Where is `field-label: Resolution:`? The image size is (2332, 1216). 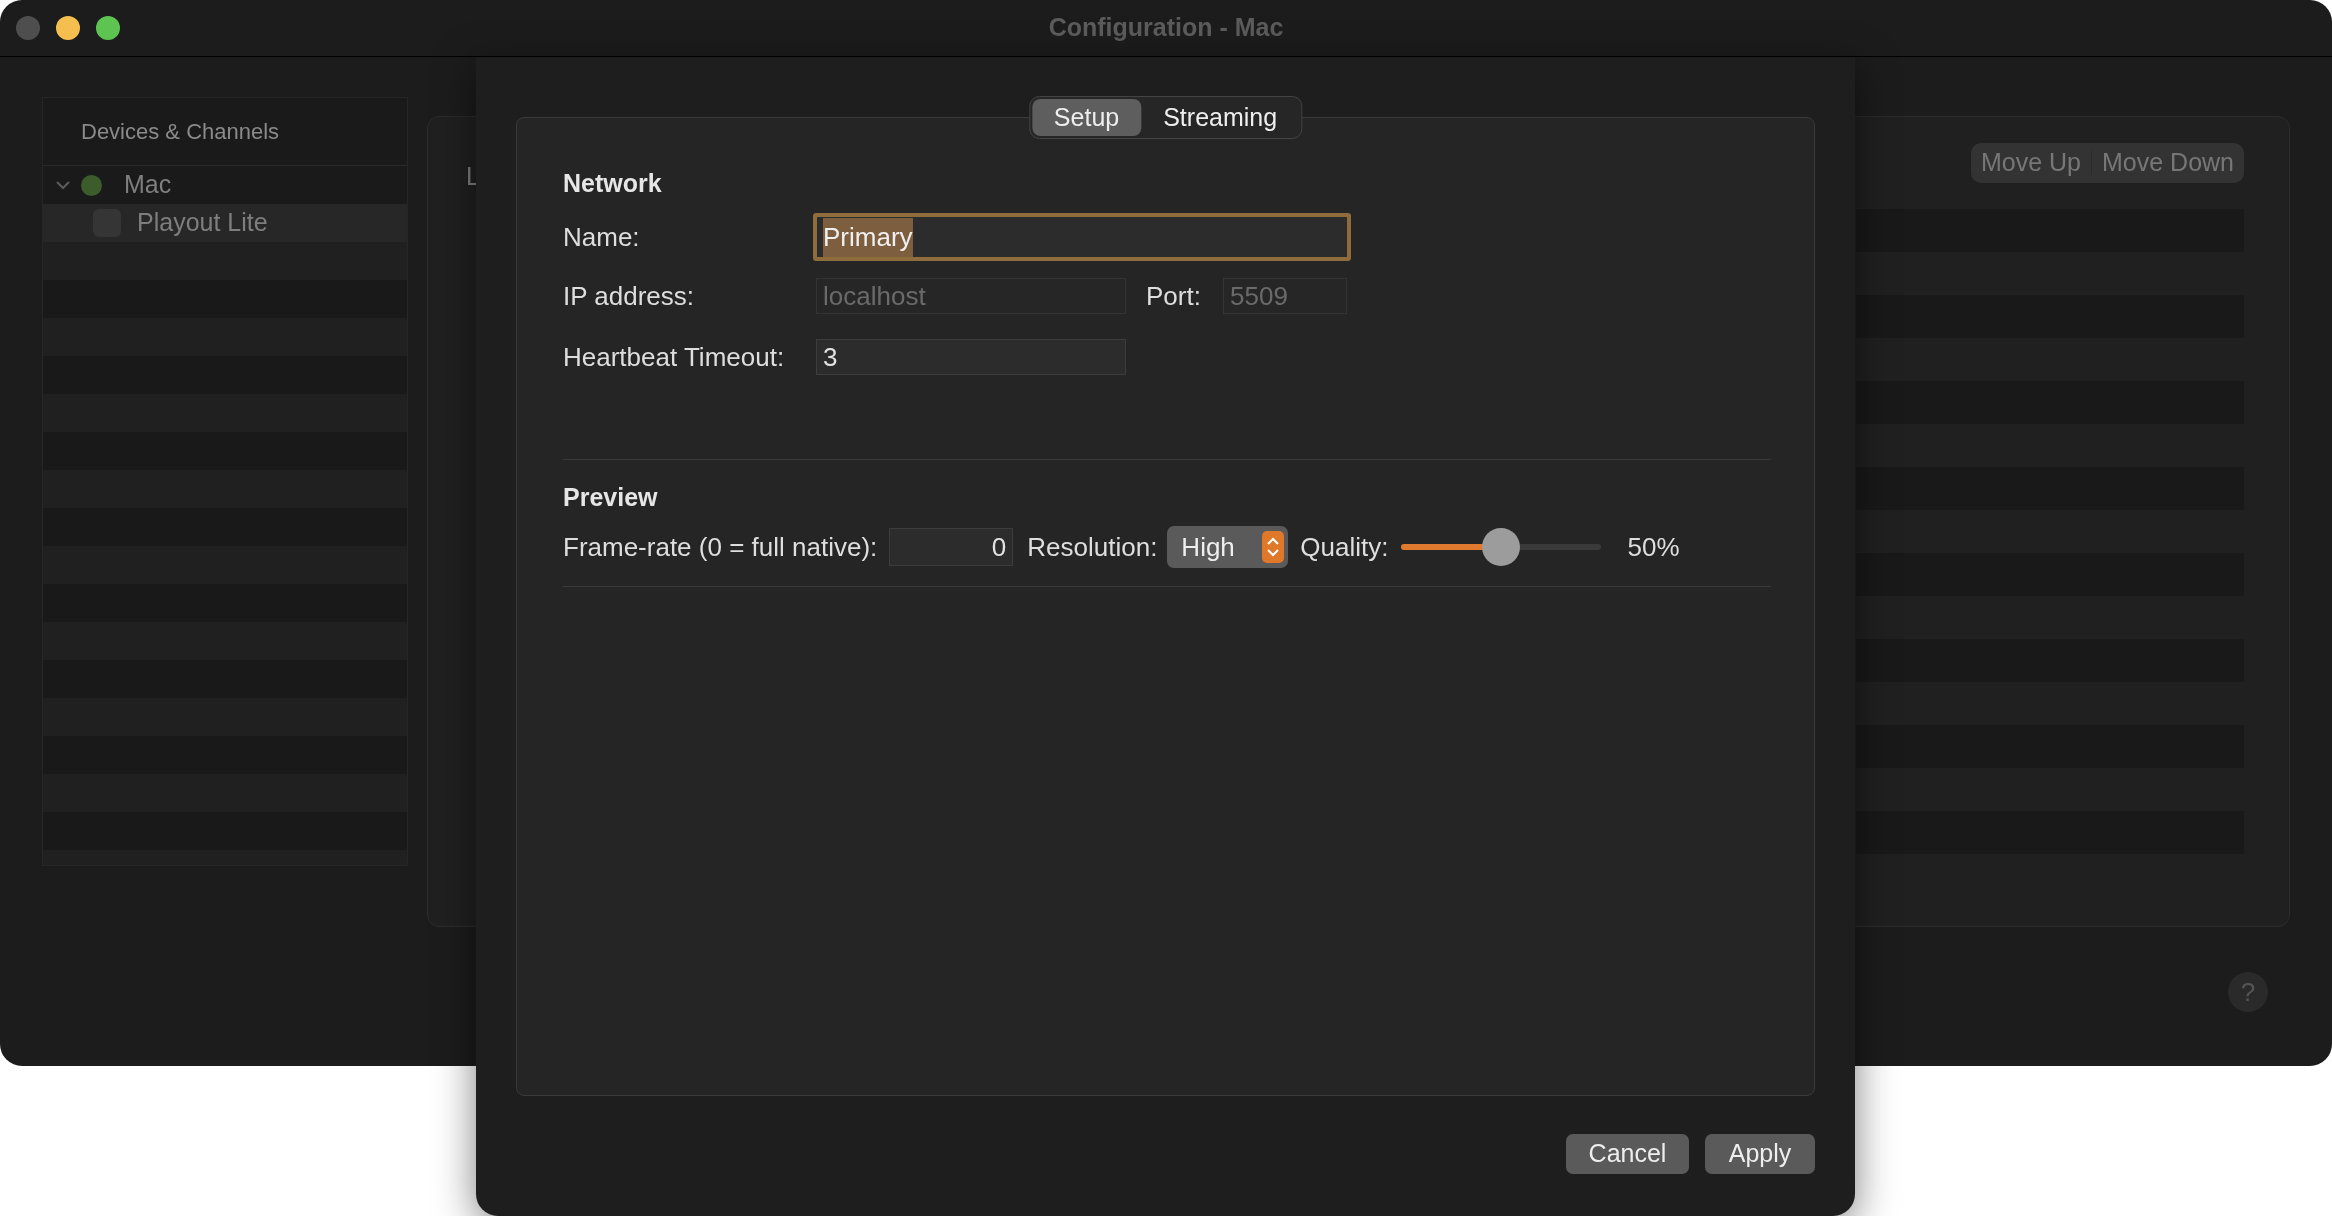
field-label: Resolution: is located at coordinates (1092, 547).